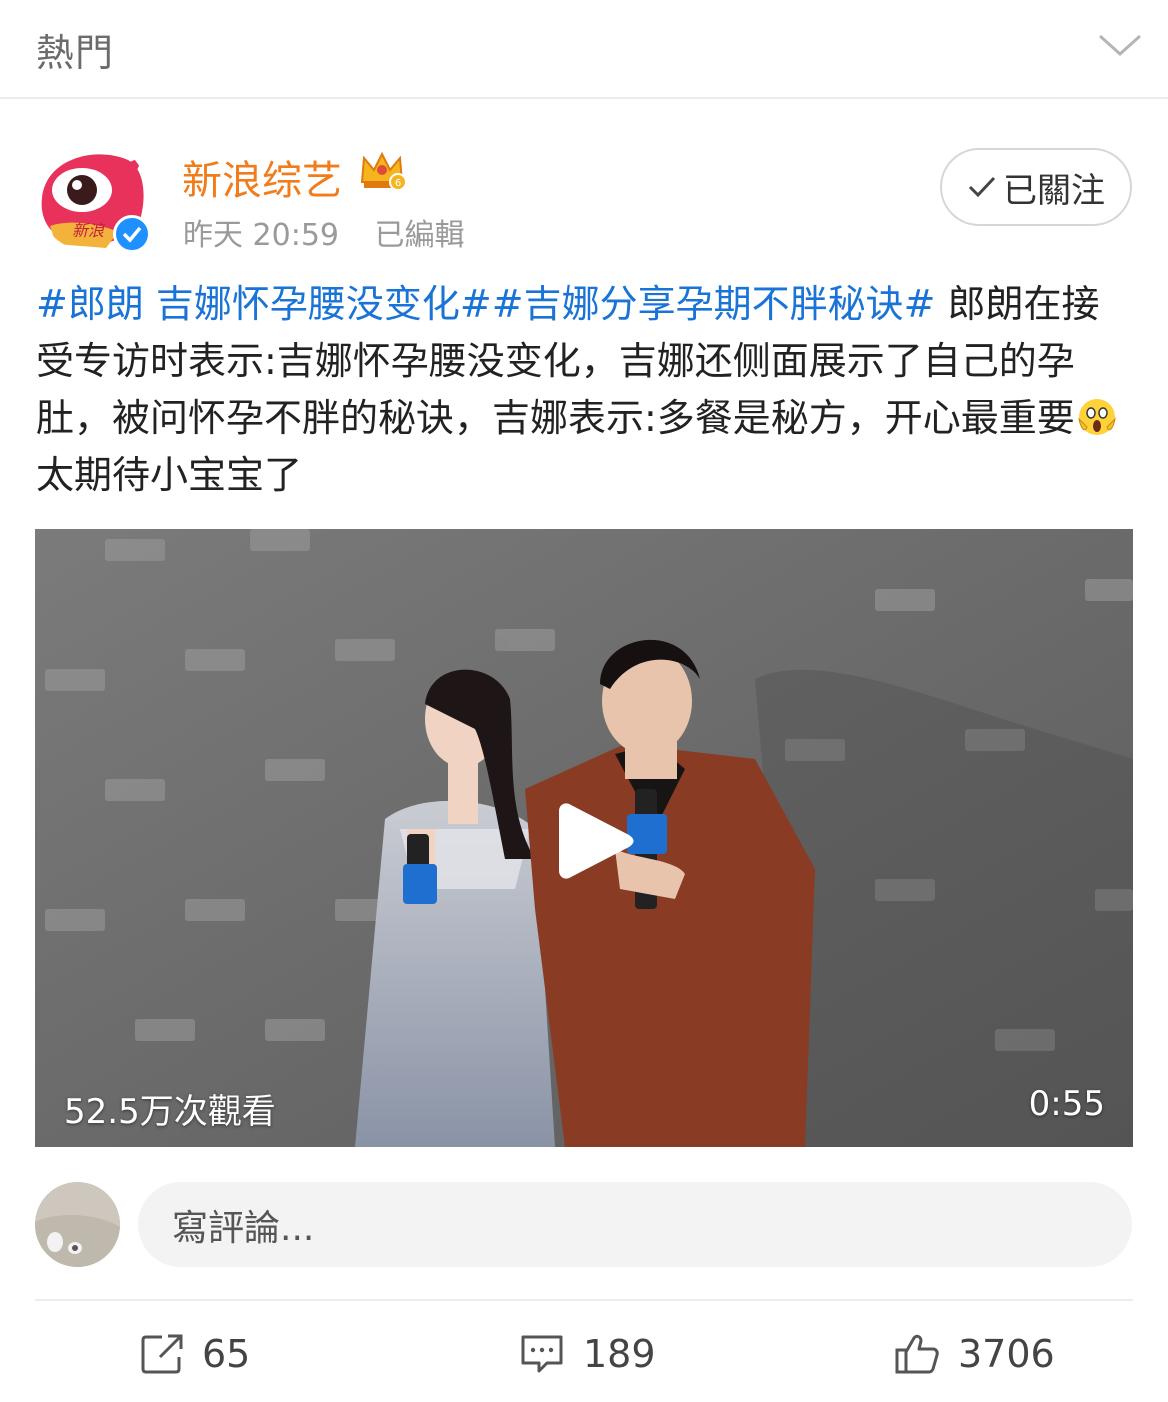 This screenshot has height=1402, width=1168. I want to click on post-meta: 昨天 20:59 已編輯, so click(324, 232).